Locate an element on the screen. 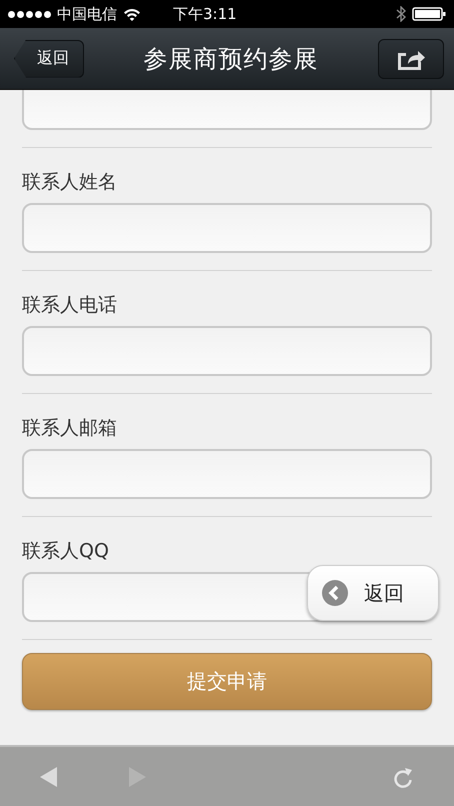 The height and width of the screenshot is (806, 454). carrier-name: 中国电信 is located at coordinates (87, 14).